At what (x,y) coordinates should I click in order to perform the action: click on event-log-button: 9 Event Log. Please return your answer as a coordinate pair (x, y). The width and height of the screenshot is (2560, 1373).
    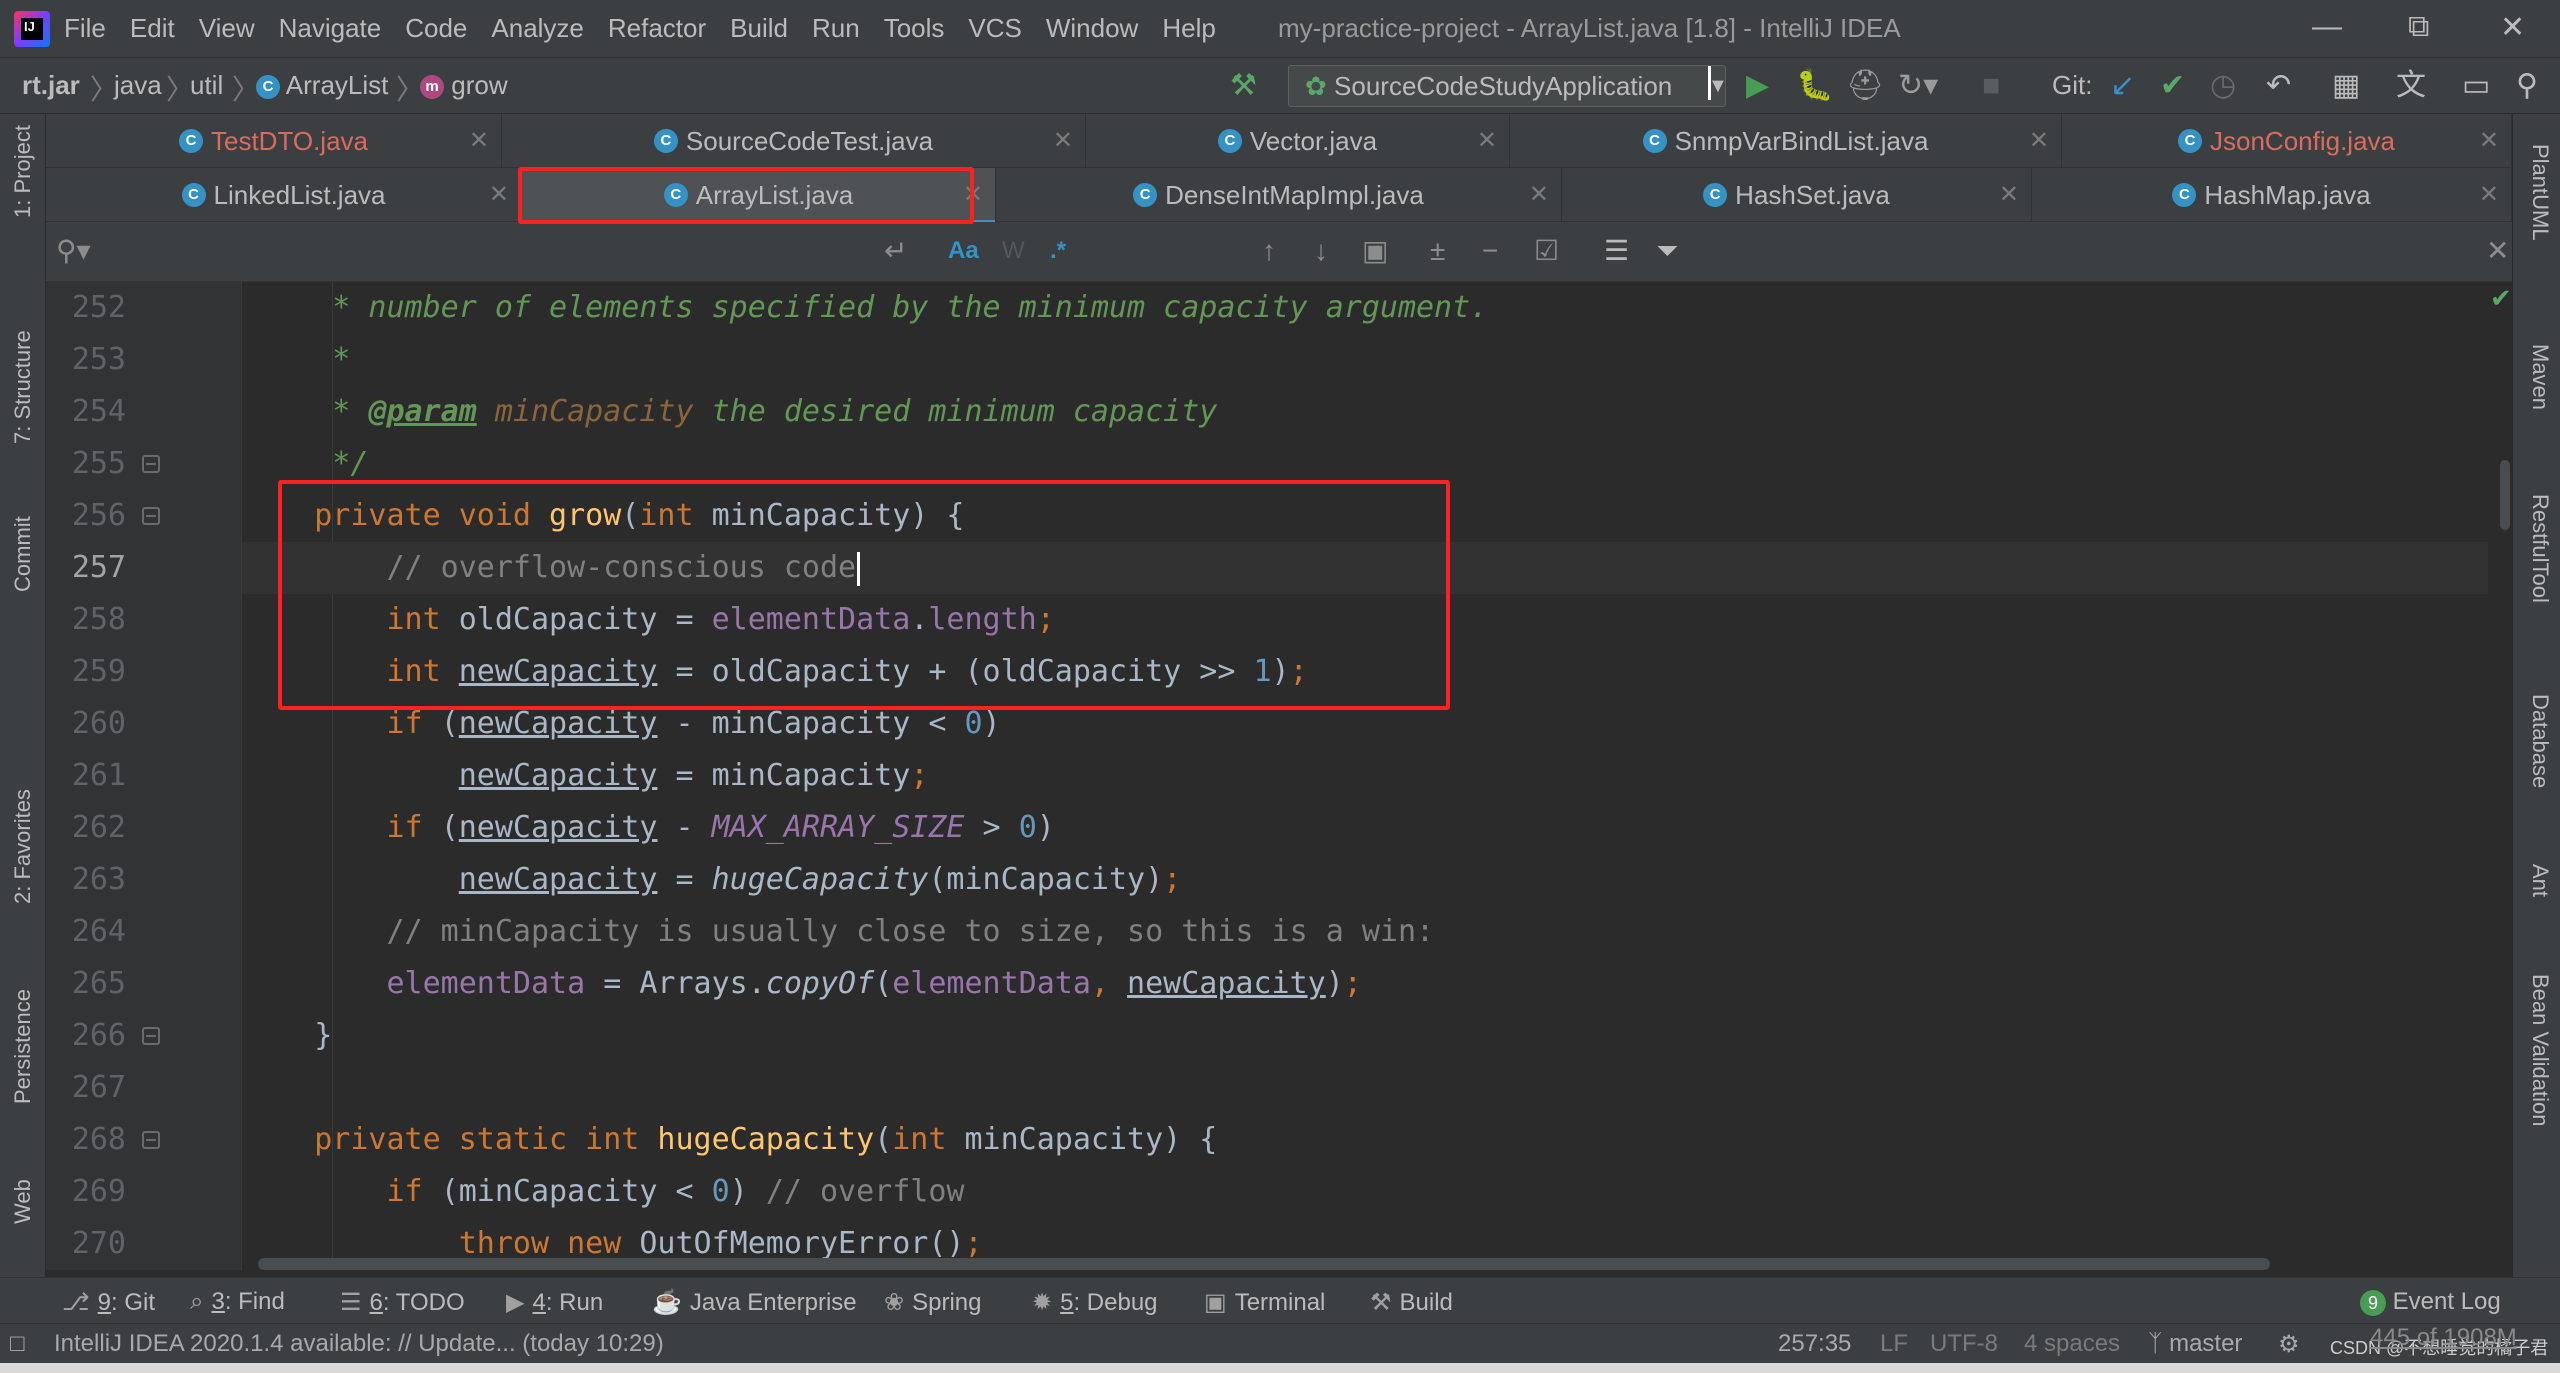
    Looking at the image, I should click on (2430, 1302).